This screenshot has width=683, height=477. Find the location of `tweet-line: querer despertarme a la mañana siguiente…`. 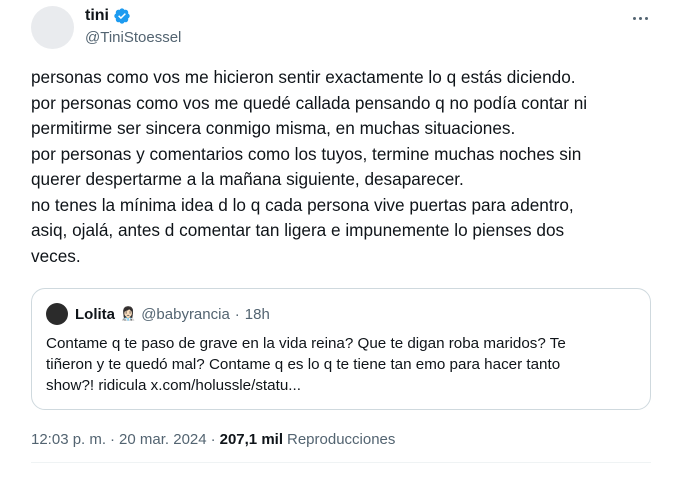

tweet-line: querer despertarme a la mañana siguiente… is located at coordinates (247, 179).